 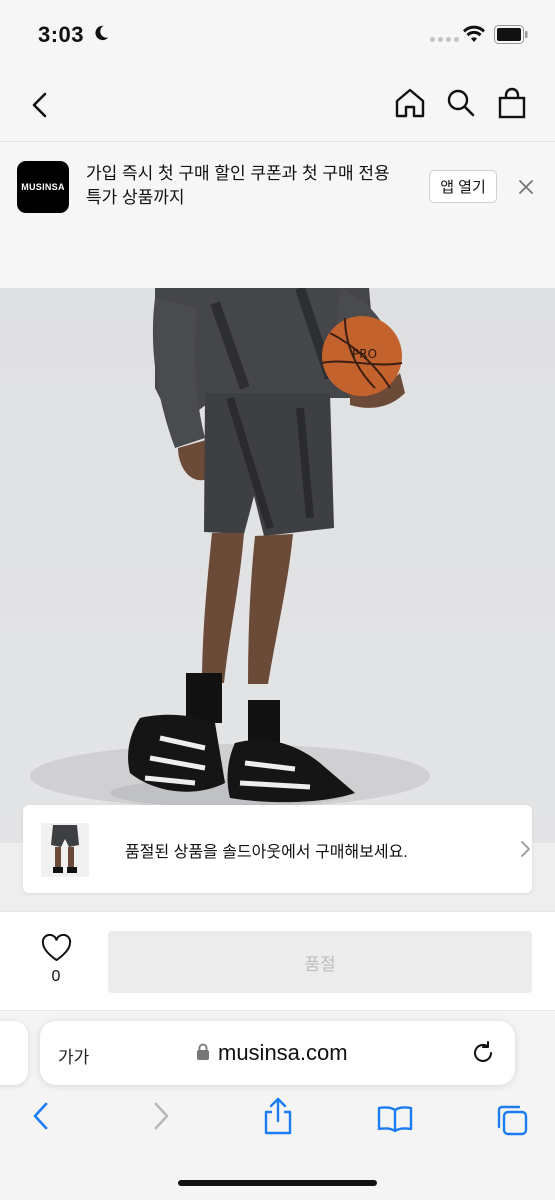 I want to click on purchase-bar: 0 품절, so click(x=277, y=961).